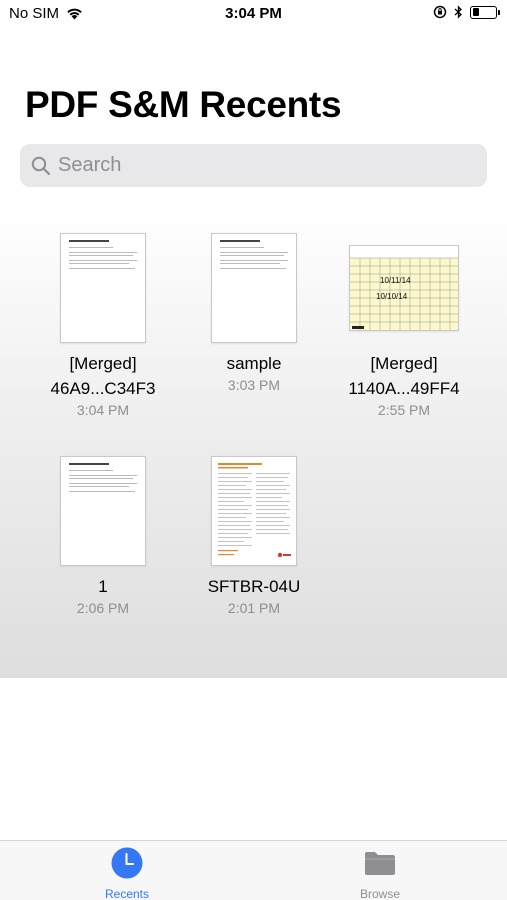  I want to click on search-bar, so click(253, 165).